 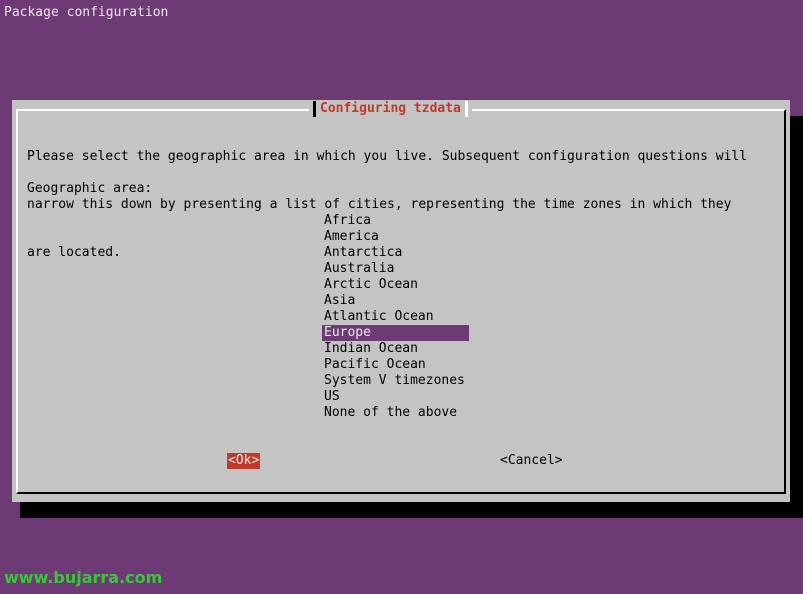 I want to click on ok-button: <Ok>, so click(x=244, y=461).